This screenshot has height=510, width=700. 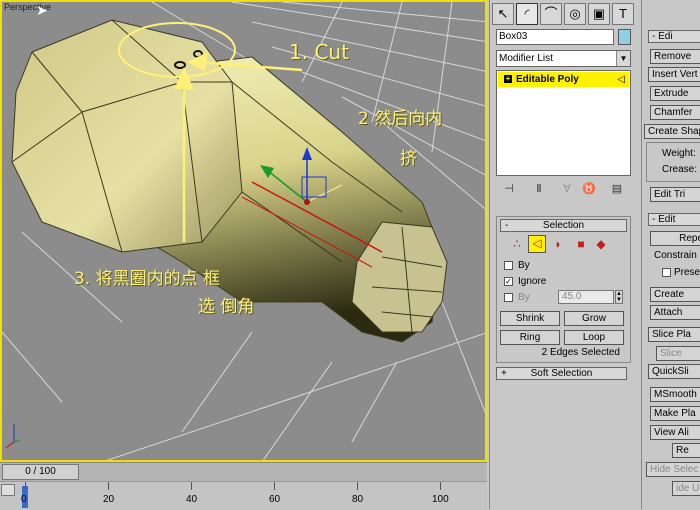 What do you see at coordinates (42, 10) in the screenshot?
I see `cursor-icon: ➤` at bounding box center [42, 10].